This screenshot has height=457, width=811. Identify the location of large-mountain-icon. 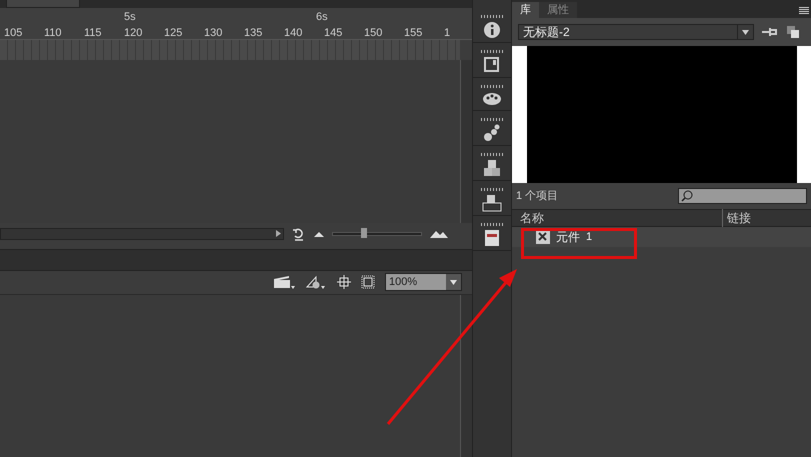
(439, 234).